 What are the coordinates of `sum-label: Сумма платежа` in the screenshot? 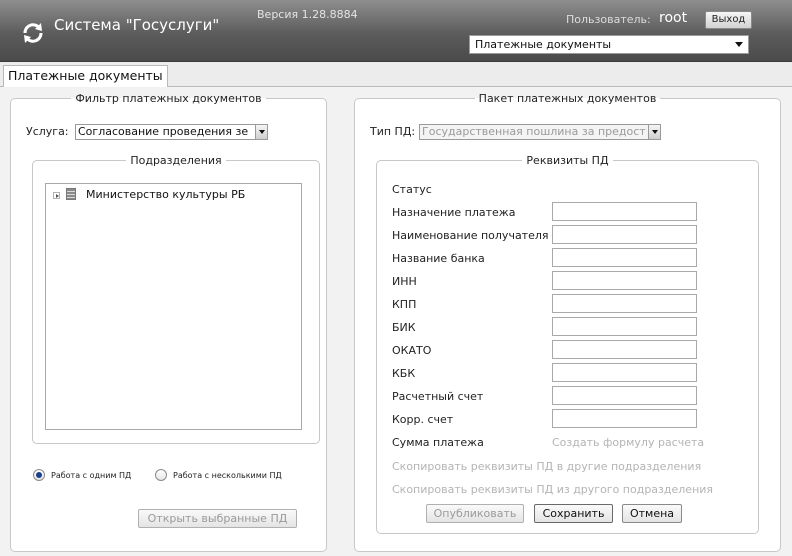 It's located at (438, 442).